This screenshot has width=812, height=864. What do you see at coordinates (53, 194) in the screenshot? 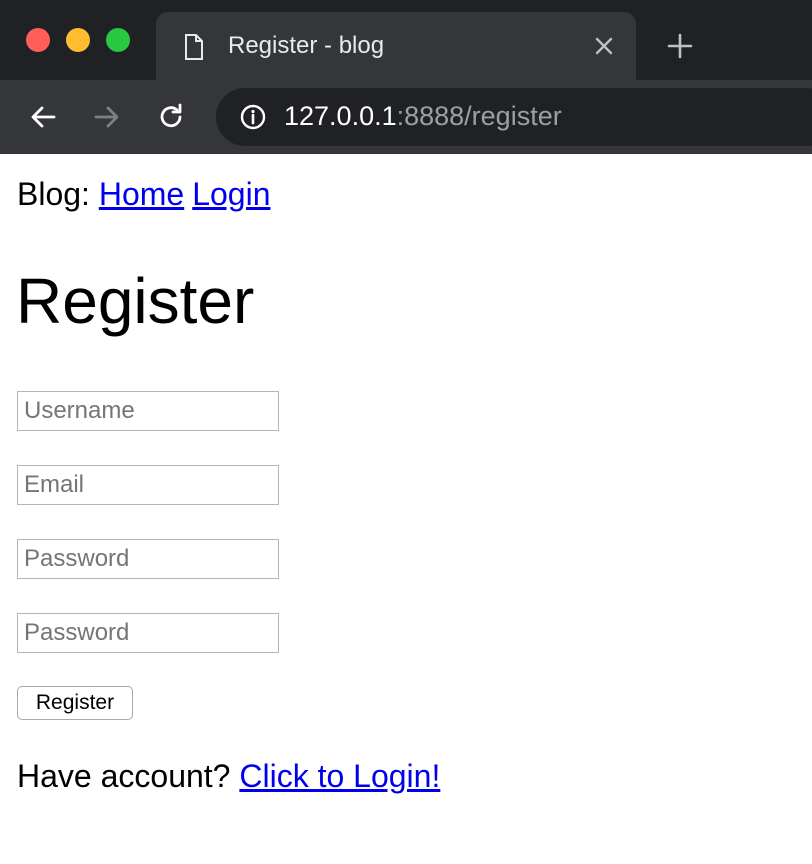
I see `nav-prefix: Blog:` at bounding box center [53, 194].